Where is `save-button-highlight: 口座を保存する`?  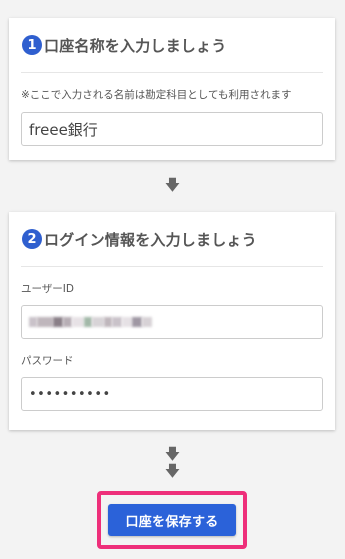 save-button-highlight: 口座を保存する is located at coordinates (172, 520).